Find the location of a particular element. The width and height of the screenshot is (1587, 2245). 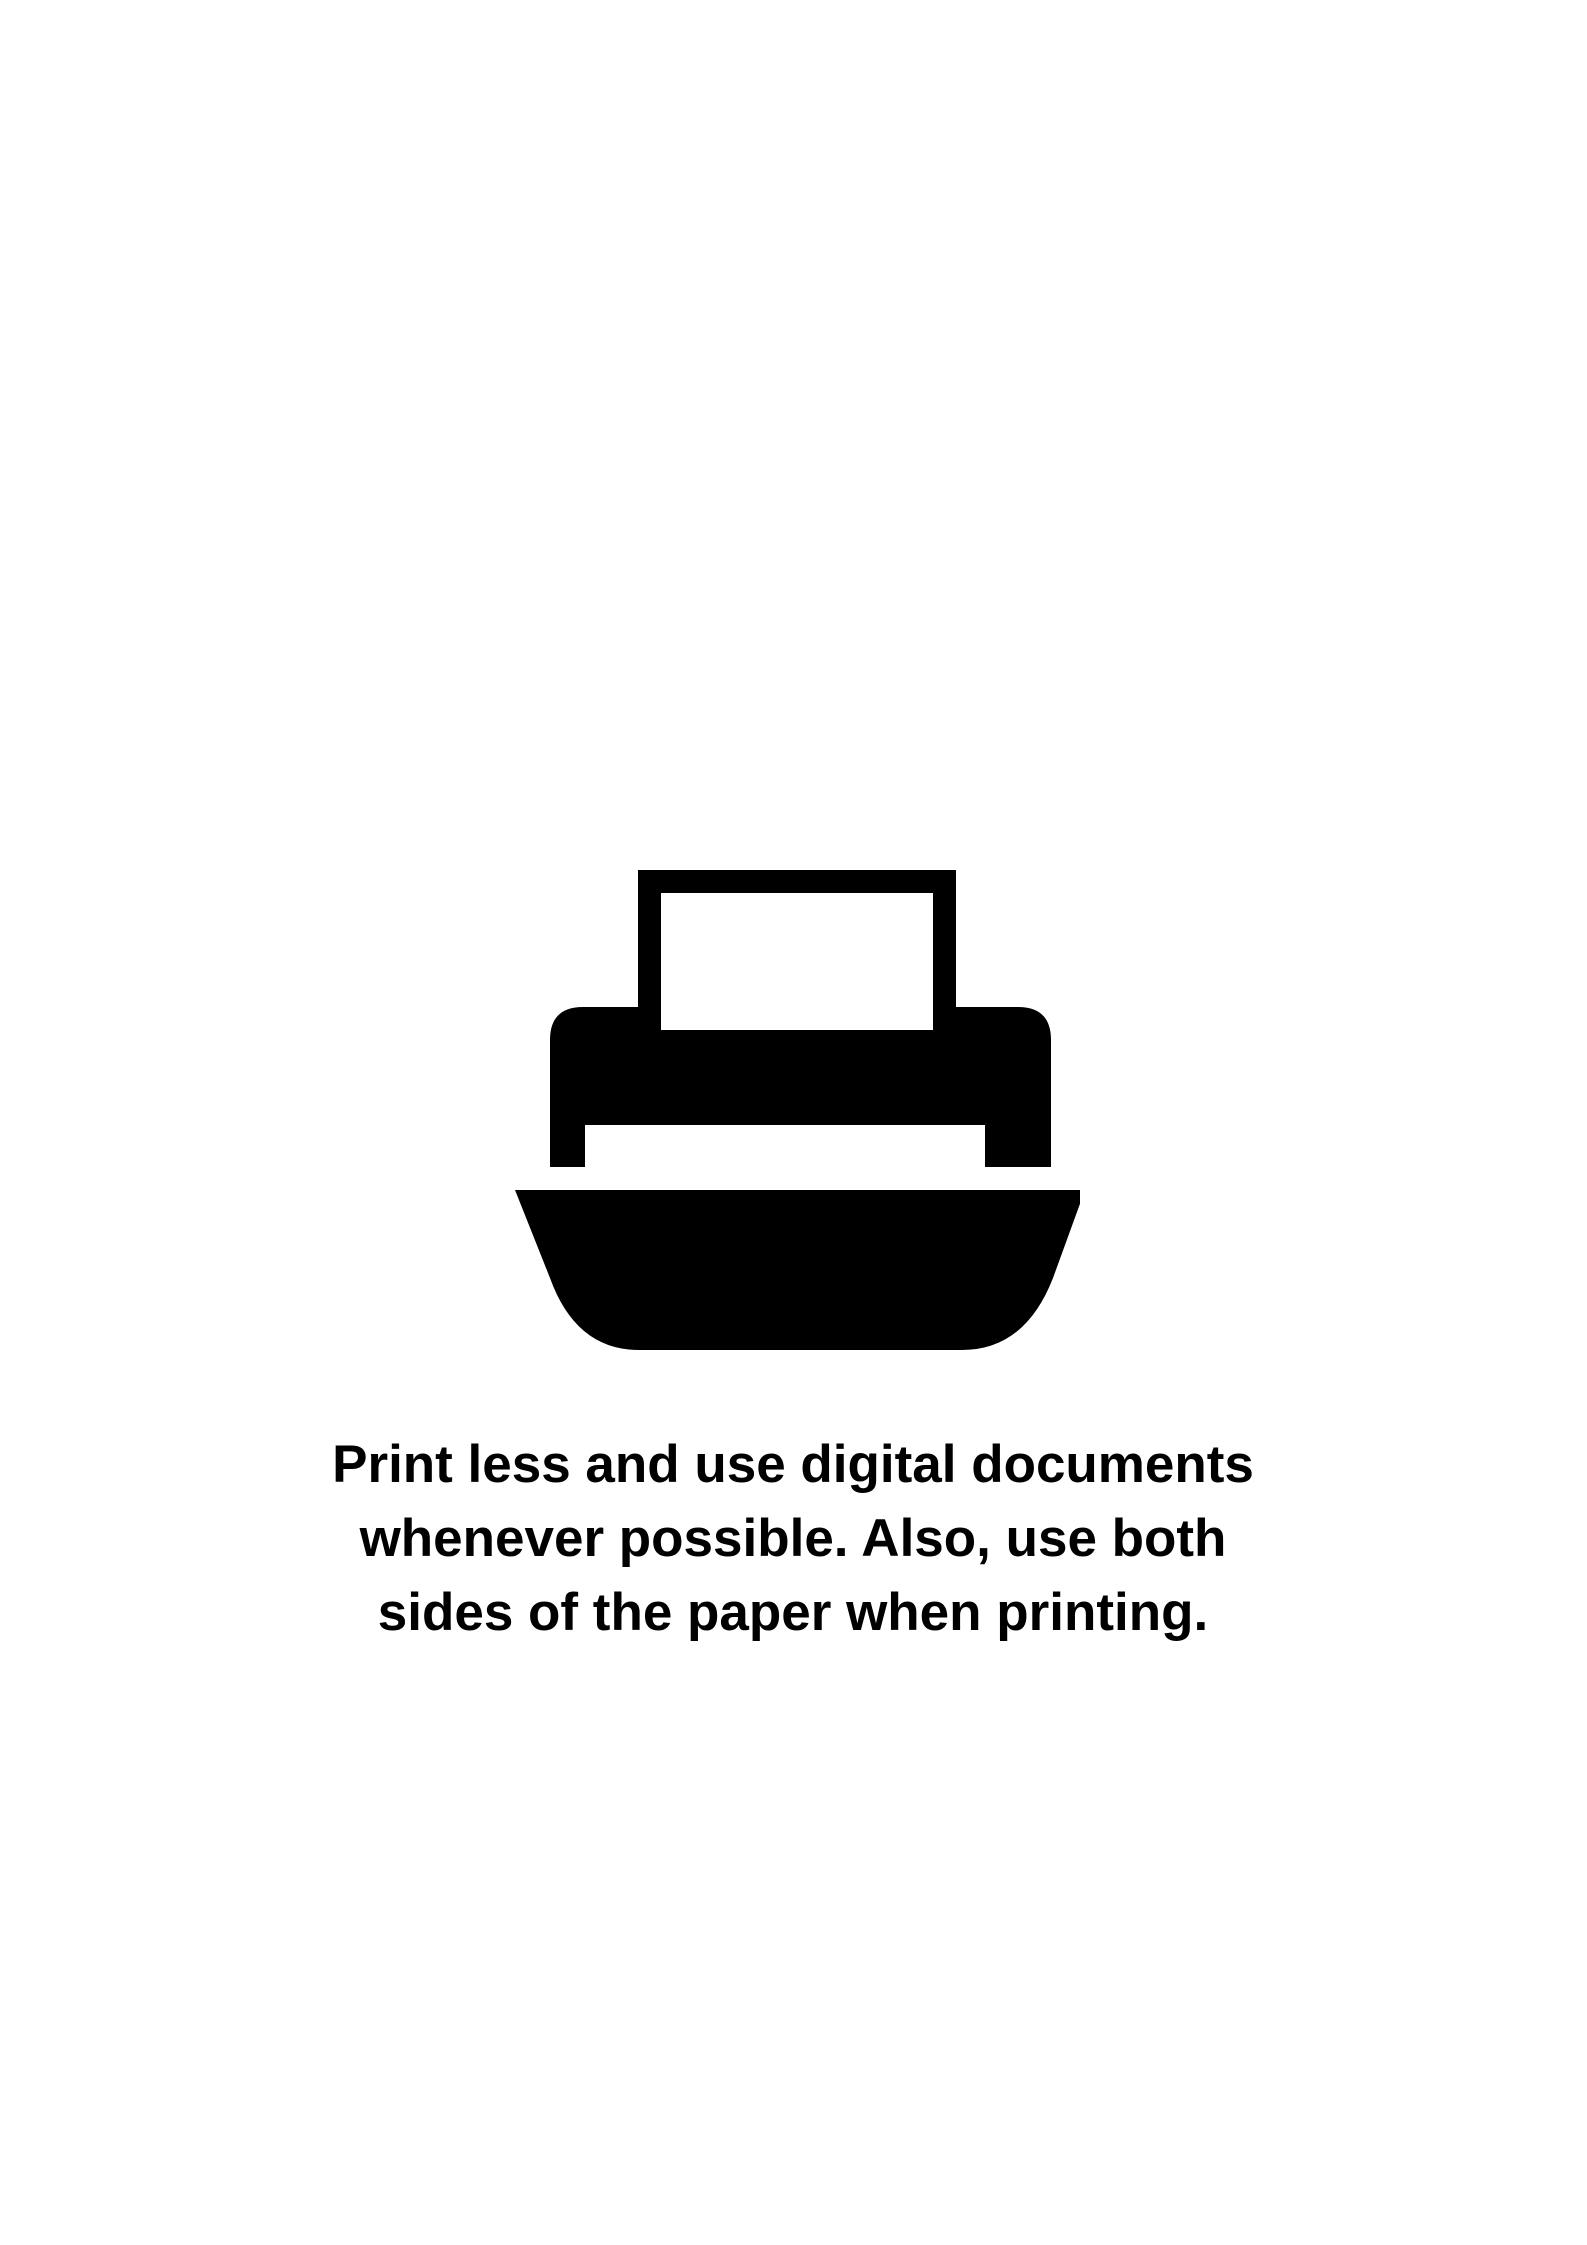

printer-icon is located at coordinates (795, 1130).